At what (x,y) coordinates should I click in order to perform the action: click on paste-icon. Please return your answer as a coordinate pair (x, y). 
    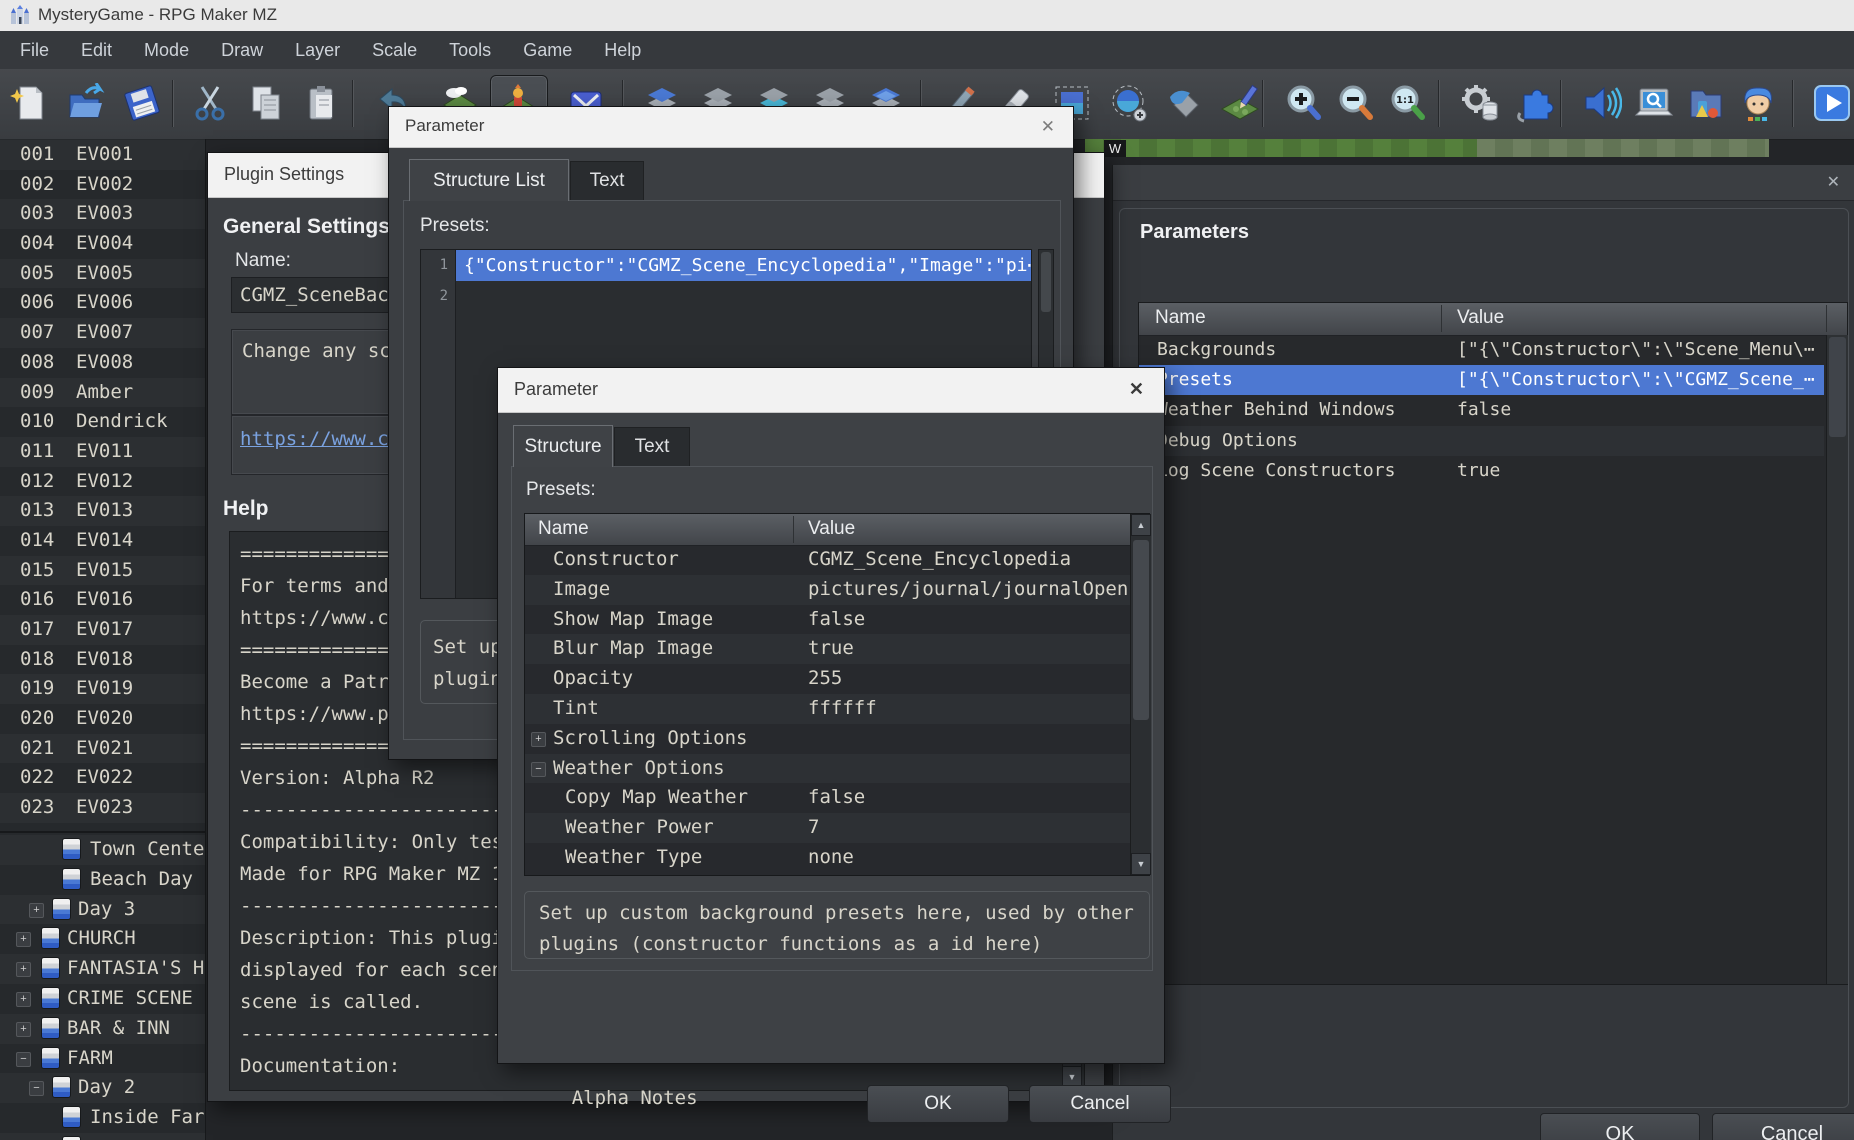
    Looking at the image, I should click on (322, 103).